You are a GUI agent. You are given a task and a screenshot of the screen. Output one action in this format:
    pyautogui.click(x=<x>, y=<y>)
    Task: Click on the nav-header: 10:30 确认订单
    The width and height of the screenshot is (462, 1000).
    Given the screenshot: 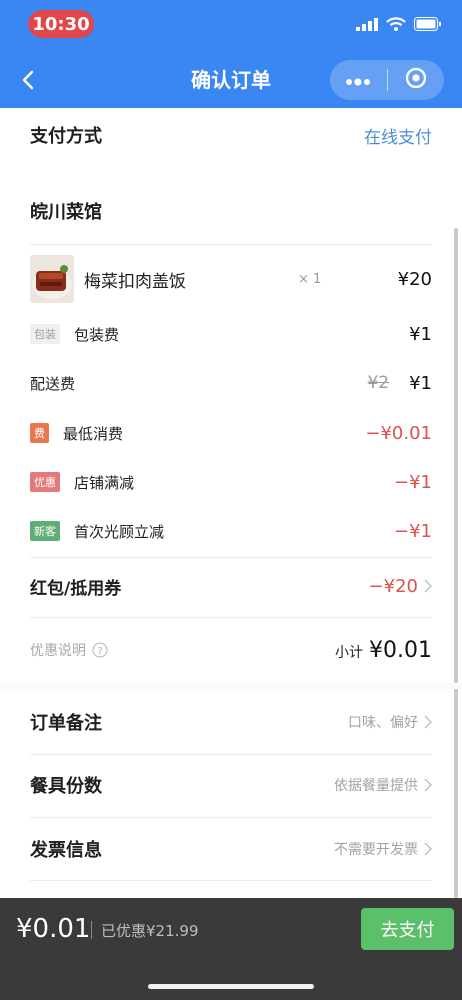 What is the action you would take?
    pyautogui.click(x=231, y=54)
    